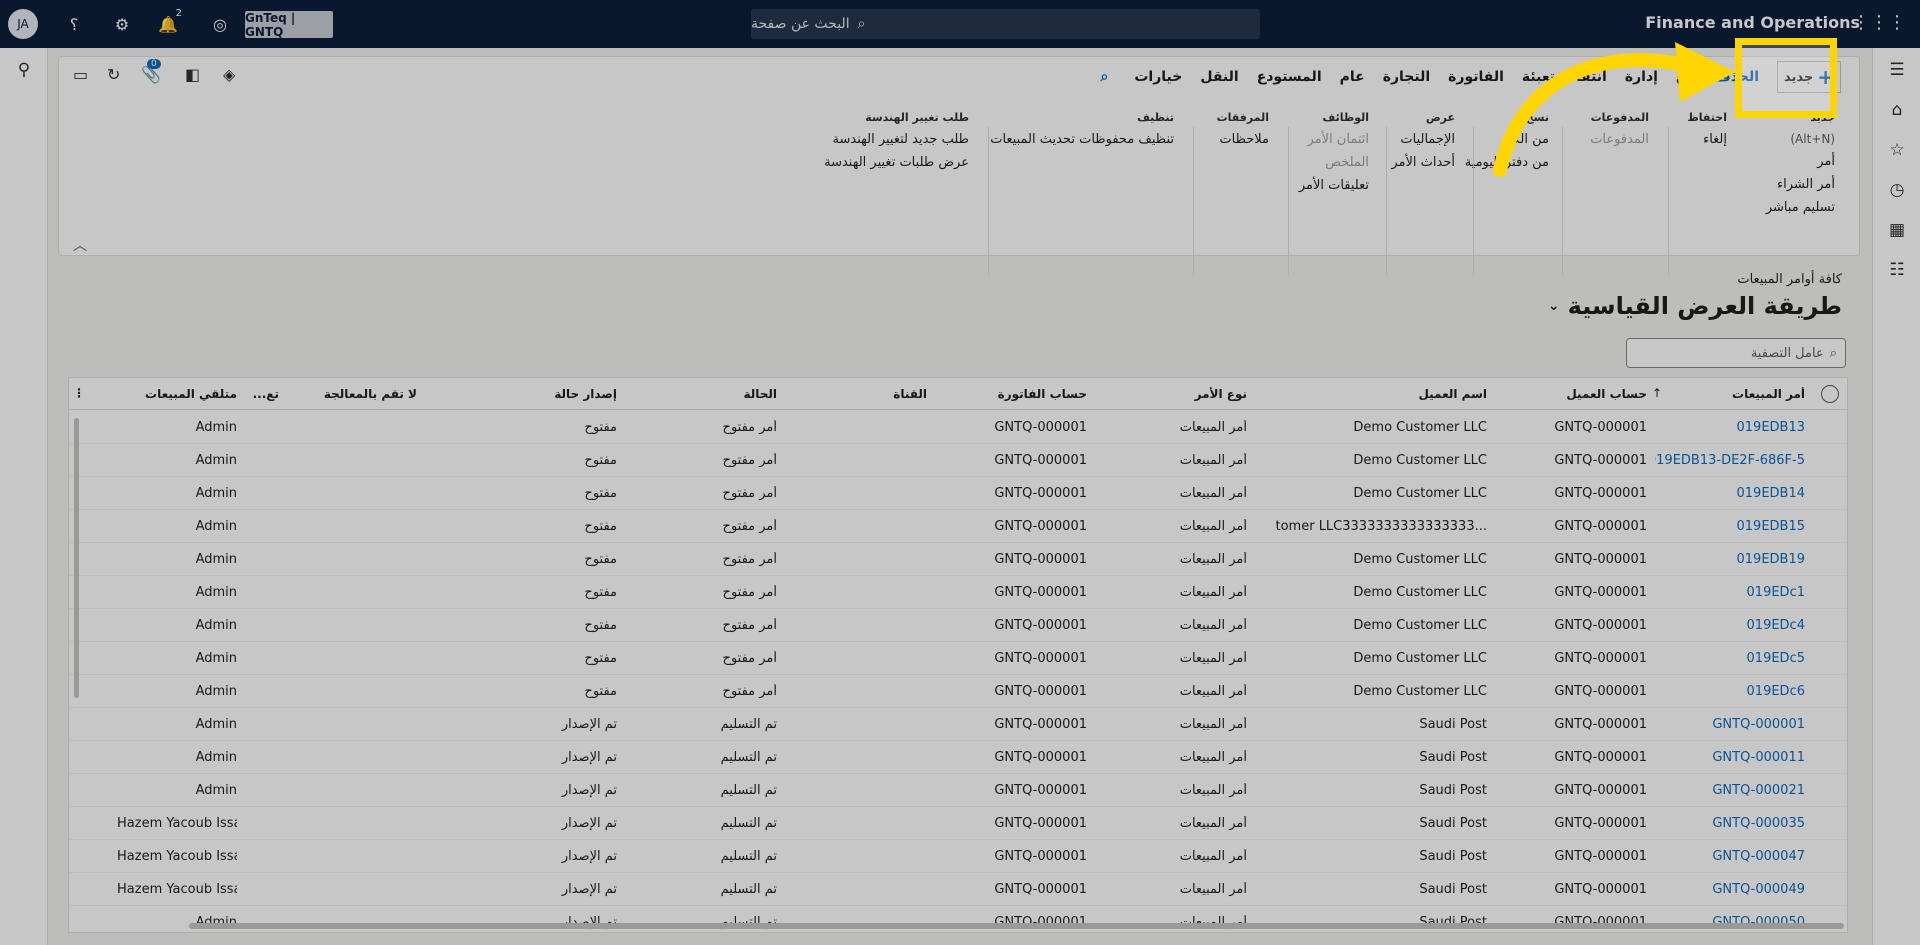 This screenshot has width=1920, height=945. What do you see at coordinates (1737, 77) in the screenshot?
I see `tab-delete: الحذف` at bounding box center [1737, 77].